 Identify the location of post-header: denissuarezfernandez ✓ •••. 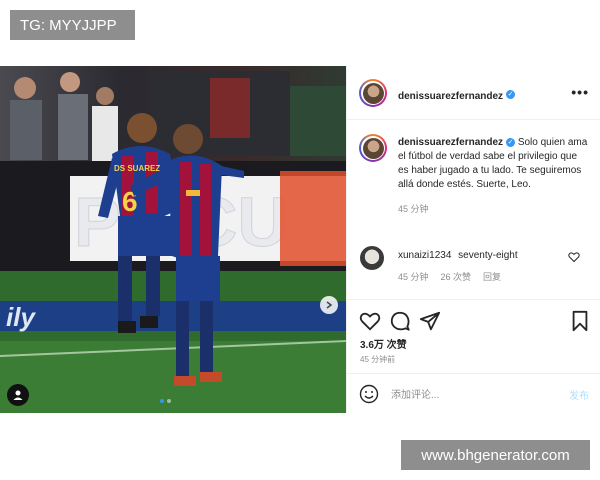
(473, 93).